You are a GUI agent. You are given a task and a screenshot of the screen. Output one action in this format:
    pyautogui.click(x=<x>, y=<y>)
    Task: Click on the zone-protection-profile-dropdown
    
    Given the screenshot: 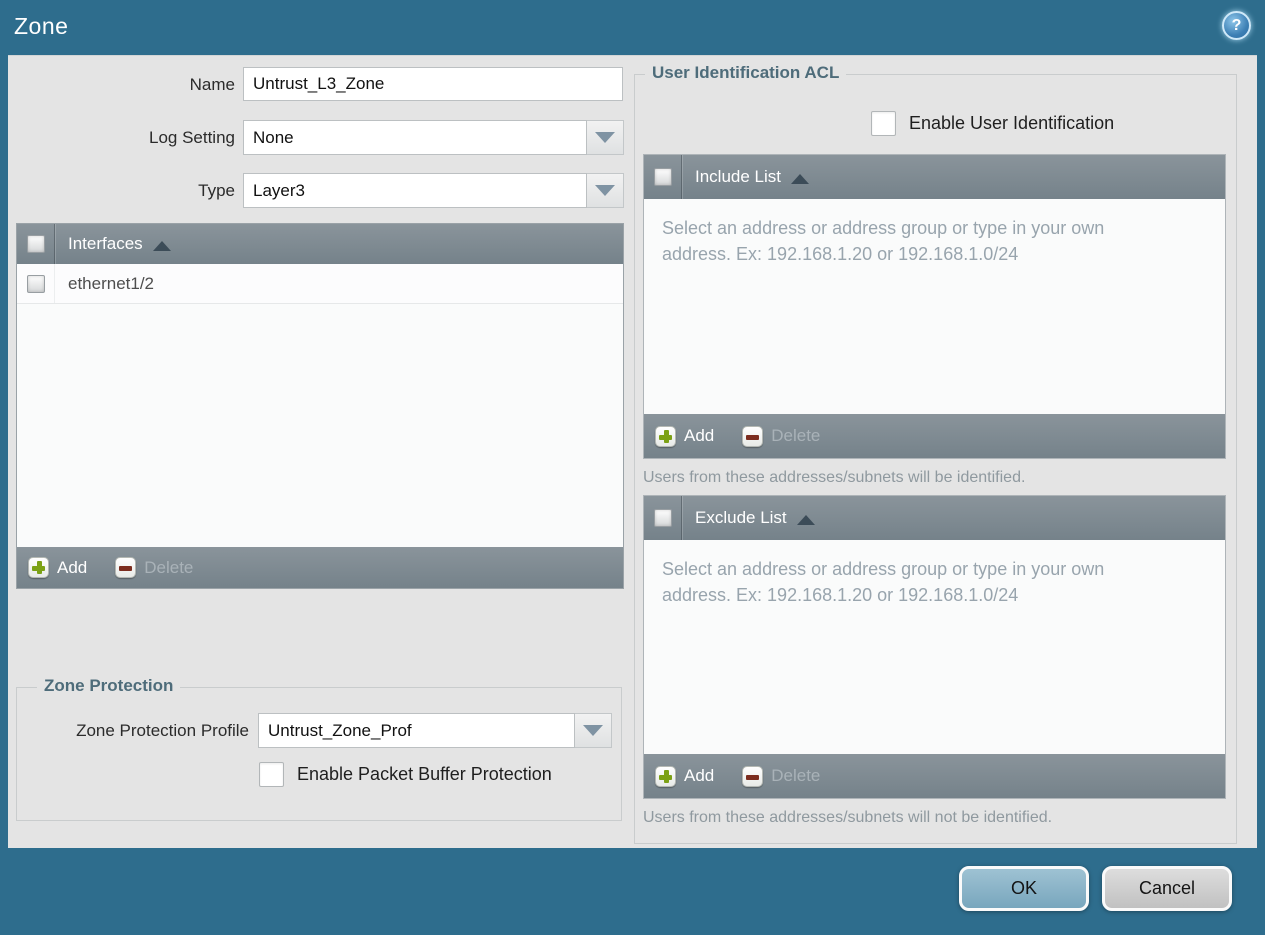 What is the action you would take?
    pyautogui.click(x=435, y=730)
    